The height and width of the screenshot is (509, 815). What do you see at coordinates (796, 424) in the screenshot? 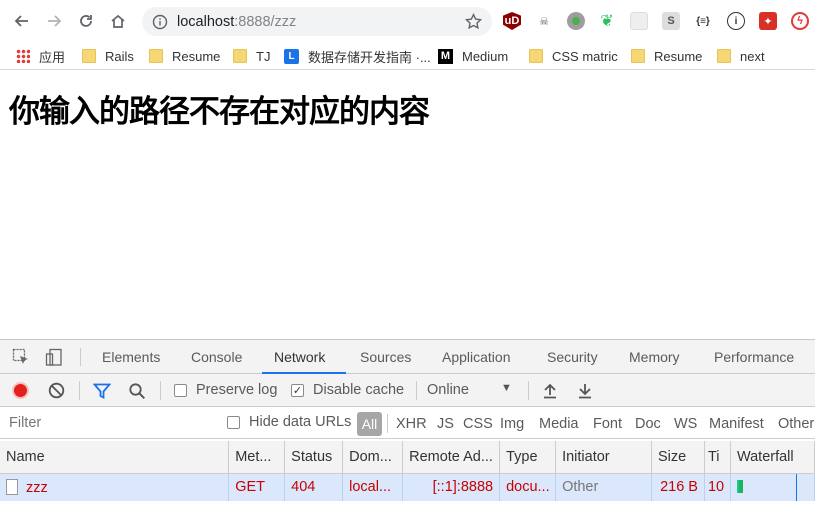
I see `filter-type-other: Other` at bounding box center [796, 424].